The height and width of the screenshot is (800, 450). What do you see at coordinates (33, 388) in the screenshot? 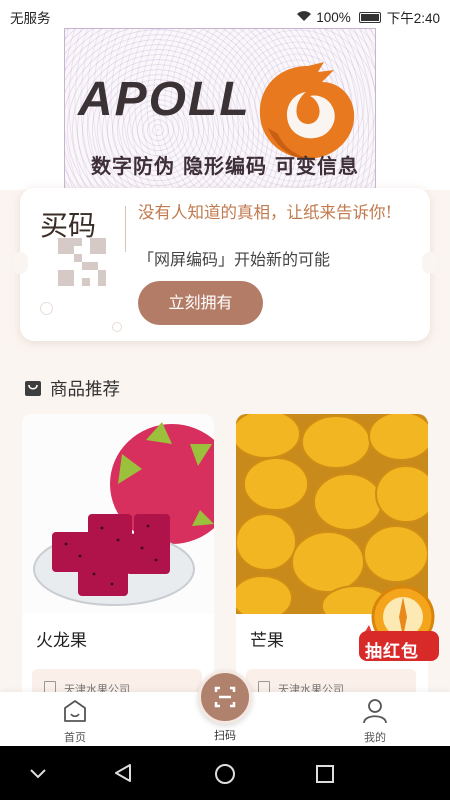
I see `shopping-bag-icon` at bounding box center [33, 388].